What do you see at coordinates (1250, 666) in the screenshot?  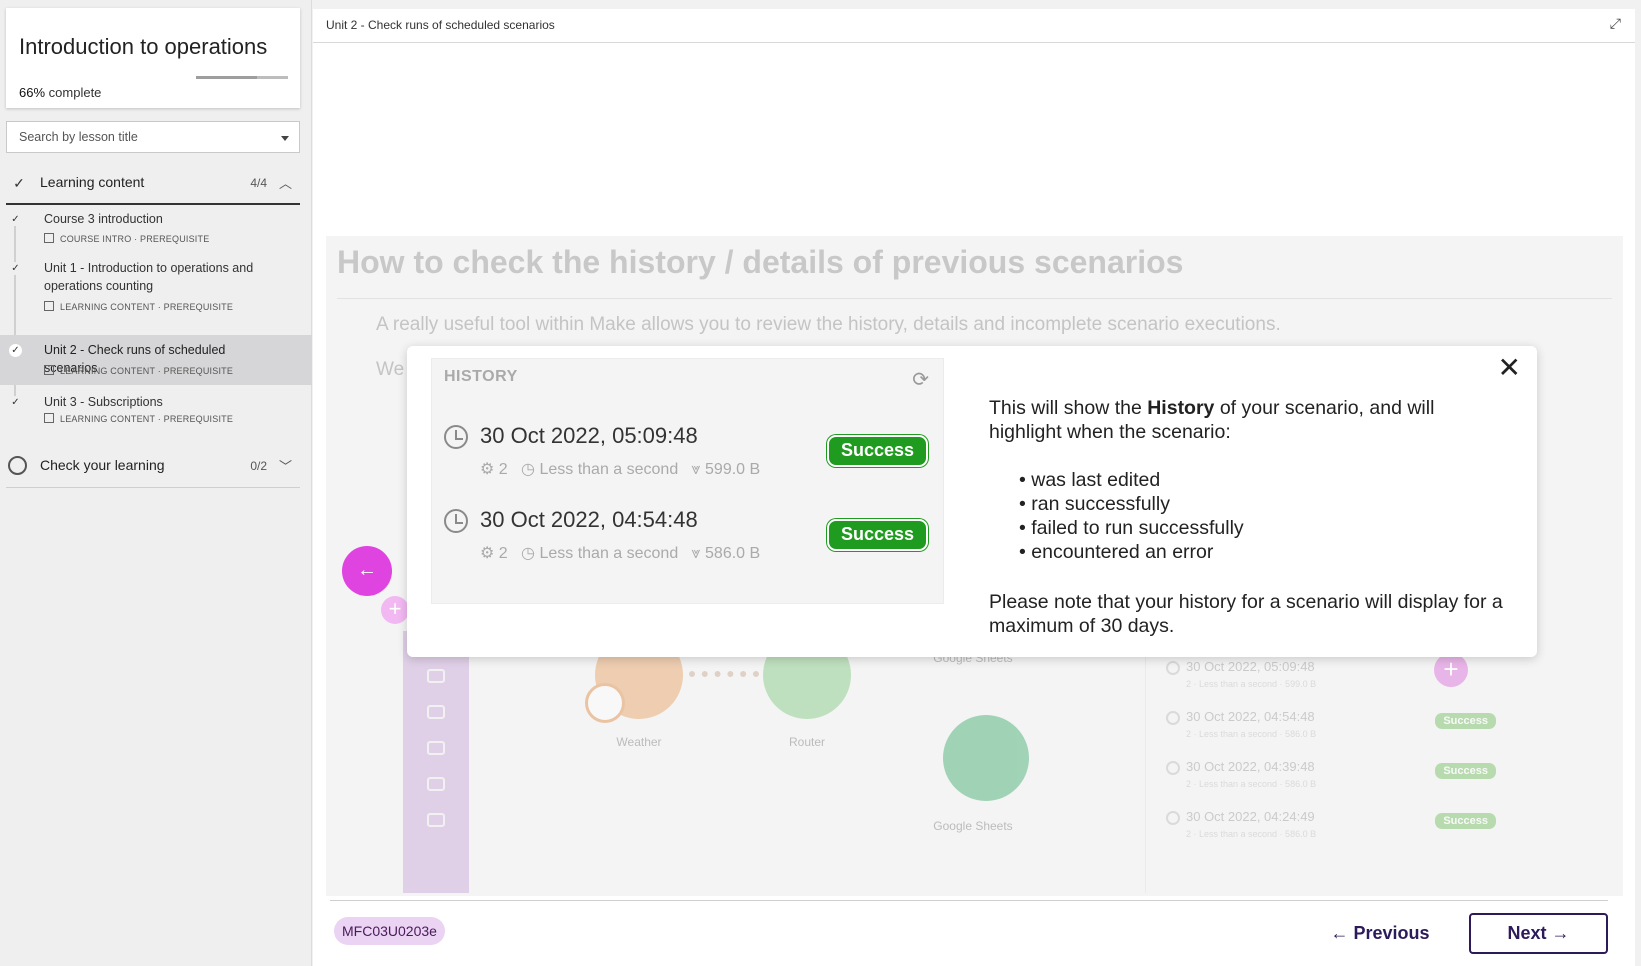 I see `history-time: 30 Oct 2022, 05:09:48` at bounding box center [1250, 666].